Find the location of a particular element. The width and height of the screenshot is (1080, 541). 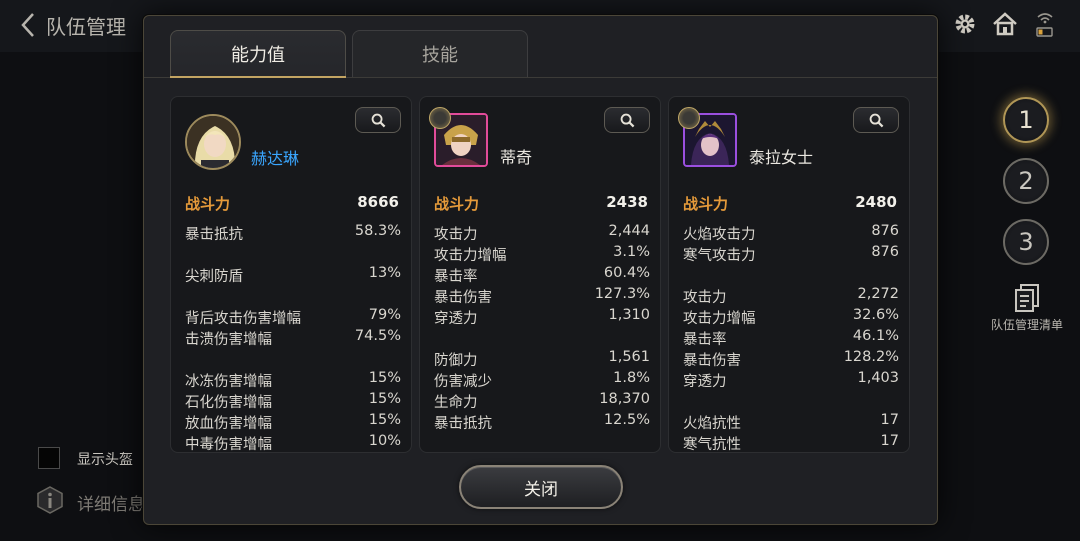

details-label: 详细信息 is located at coordinates (111, 502).